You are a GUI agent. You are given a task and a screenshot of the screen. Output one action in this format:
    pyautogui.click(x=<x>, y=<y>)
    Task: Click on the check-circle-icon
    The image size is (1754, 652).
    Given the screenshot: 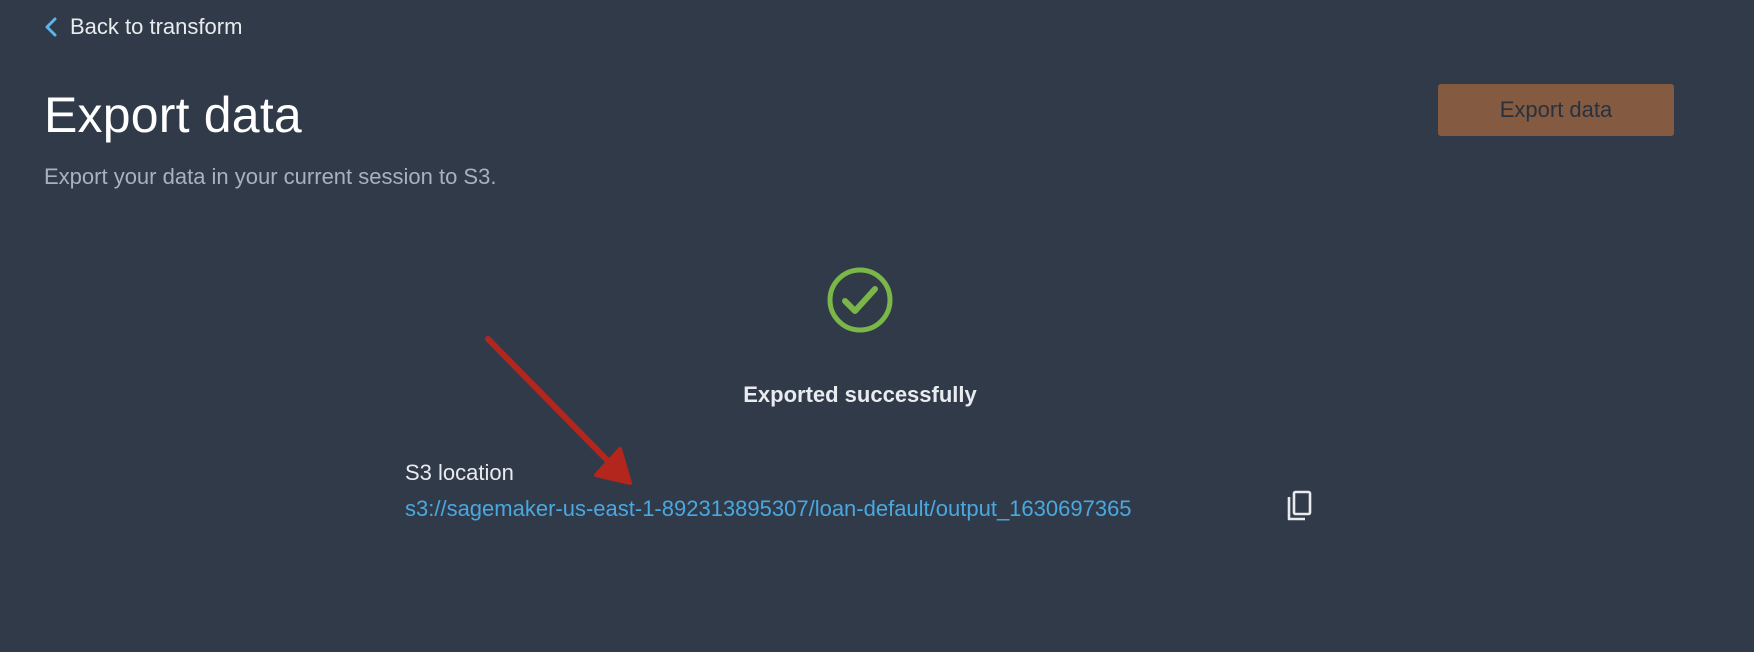 What is the action you would take?
    pyautogui.click(x=860, y=300)
    